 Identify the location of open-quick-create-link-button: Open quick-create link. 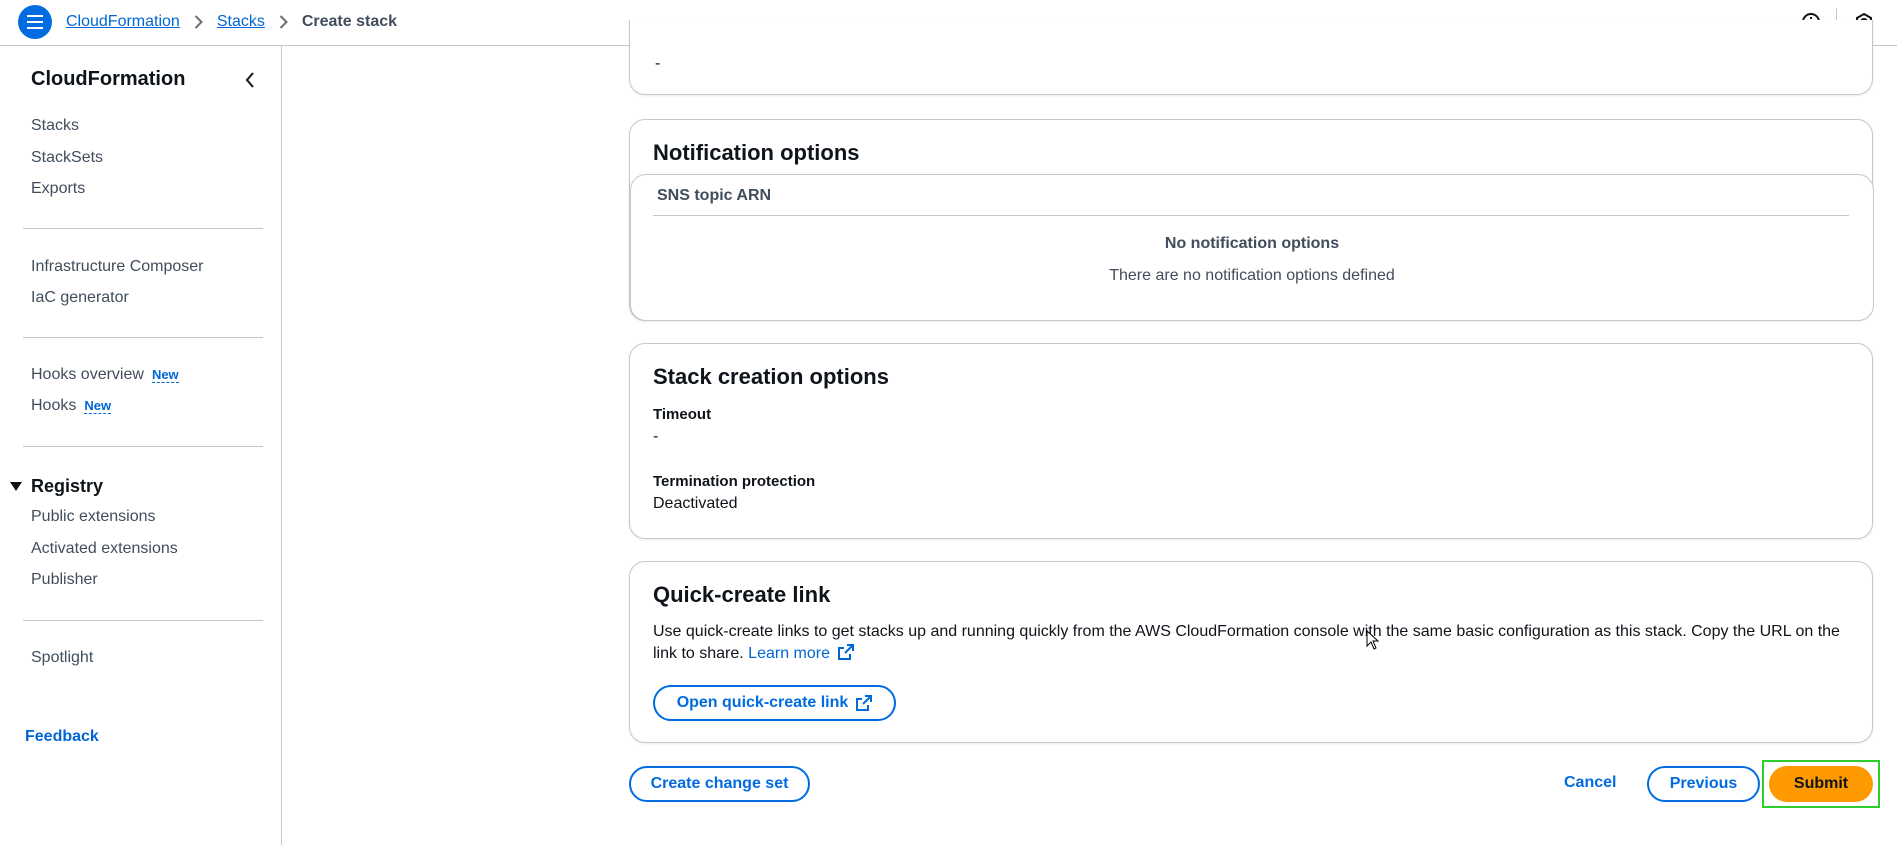
(774, 703).